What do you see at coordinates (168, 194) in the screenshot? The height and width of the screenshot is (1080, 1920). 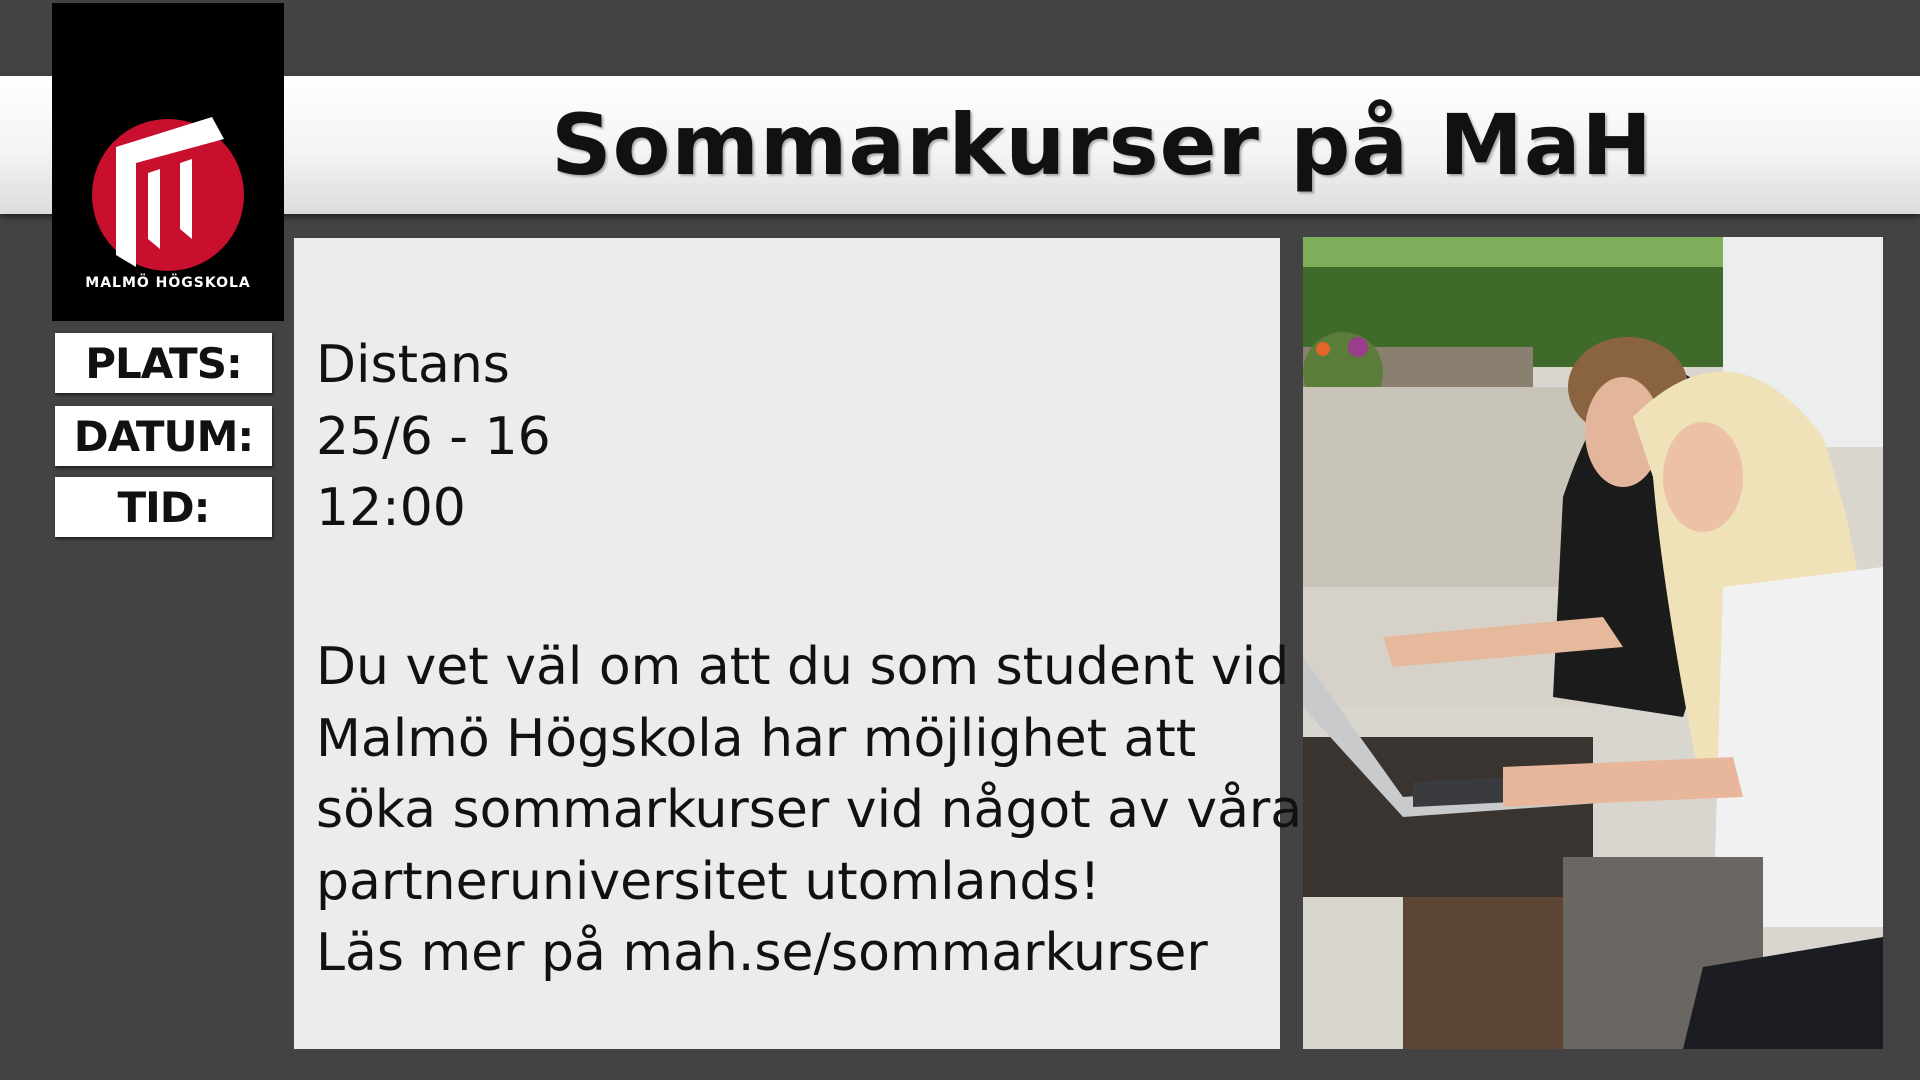 I see `logo-emblem-icon` at bounding box center [168, 194].